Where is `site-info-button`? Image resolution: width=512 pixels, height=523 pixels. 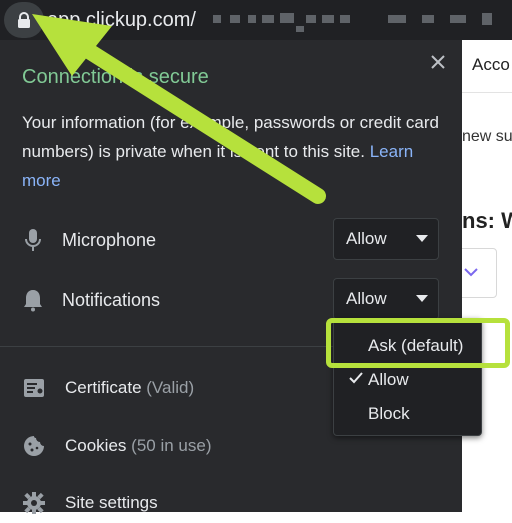
site-info-button is located at coordinates (24, 20).